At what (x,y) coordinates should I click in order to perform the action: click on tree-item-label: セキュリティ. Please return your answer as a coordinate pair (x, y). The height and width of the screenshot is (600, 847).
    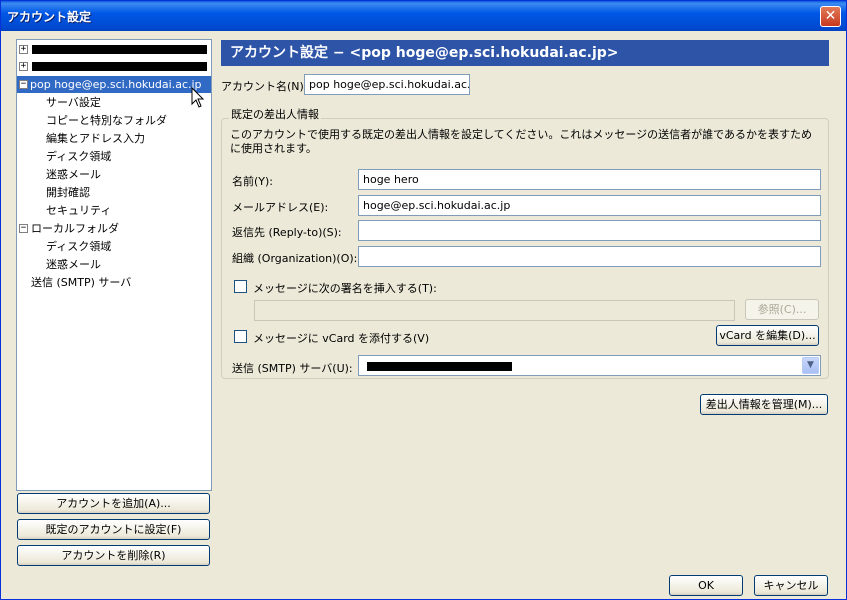
    Looking at the image, I should click on (79, 210).